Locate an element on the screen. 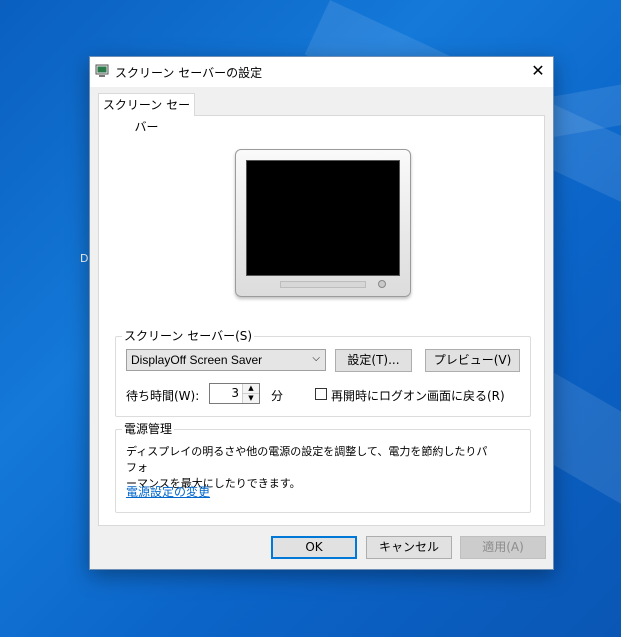 The height and width of the screenshot is (637, 621). cancel-button: キャンセル is located at coordinates (409, 547).